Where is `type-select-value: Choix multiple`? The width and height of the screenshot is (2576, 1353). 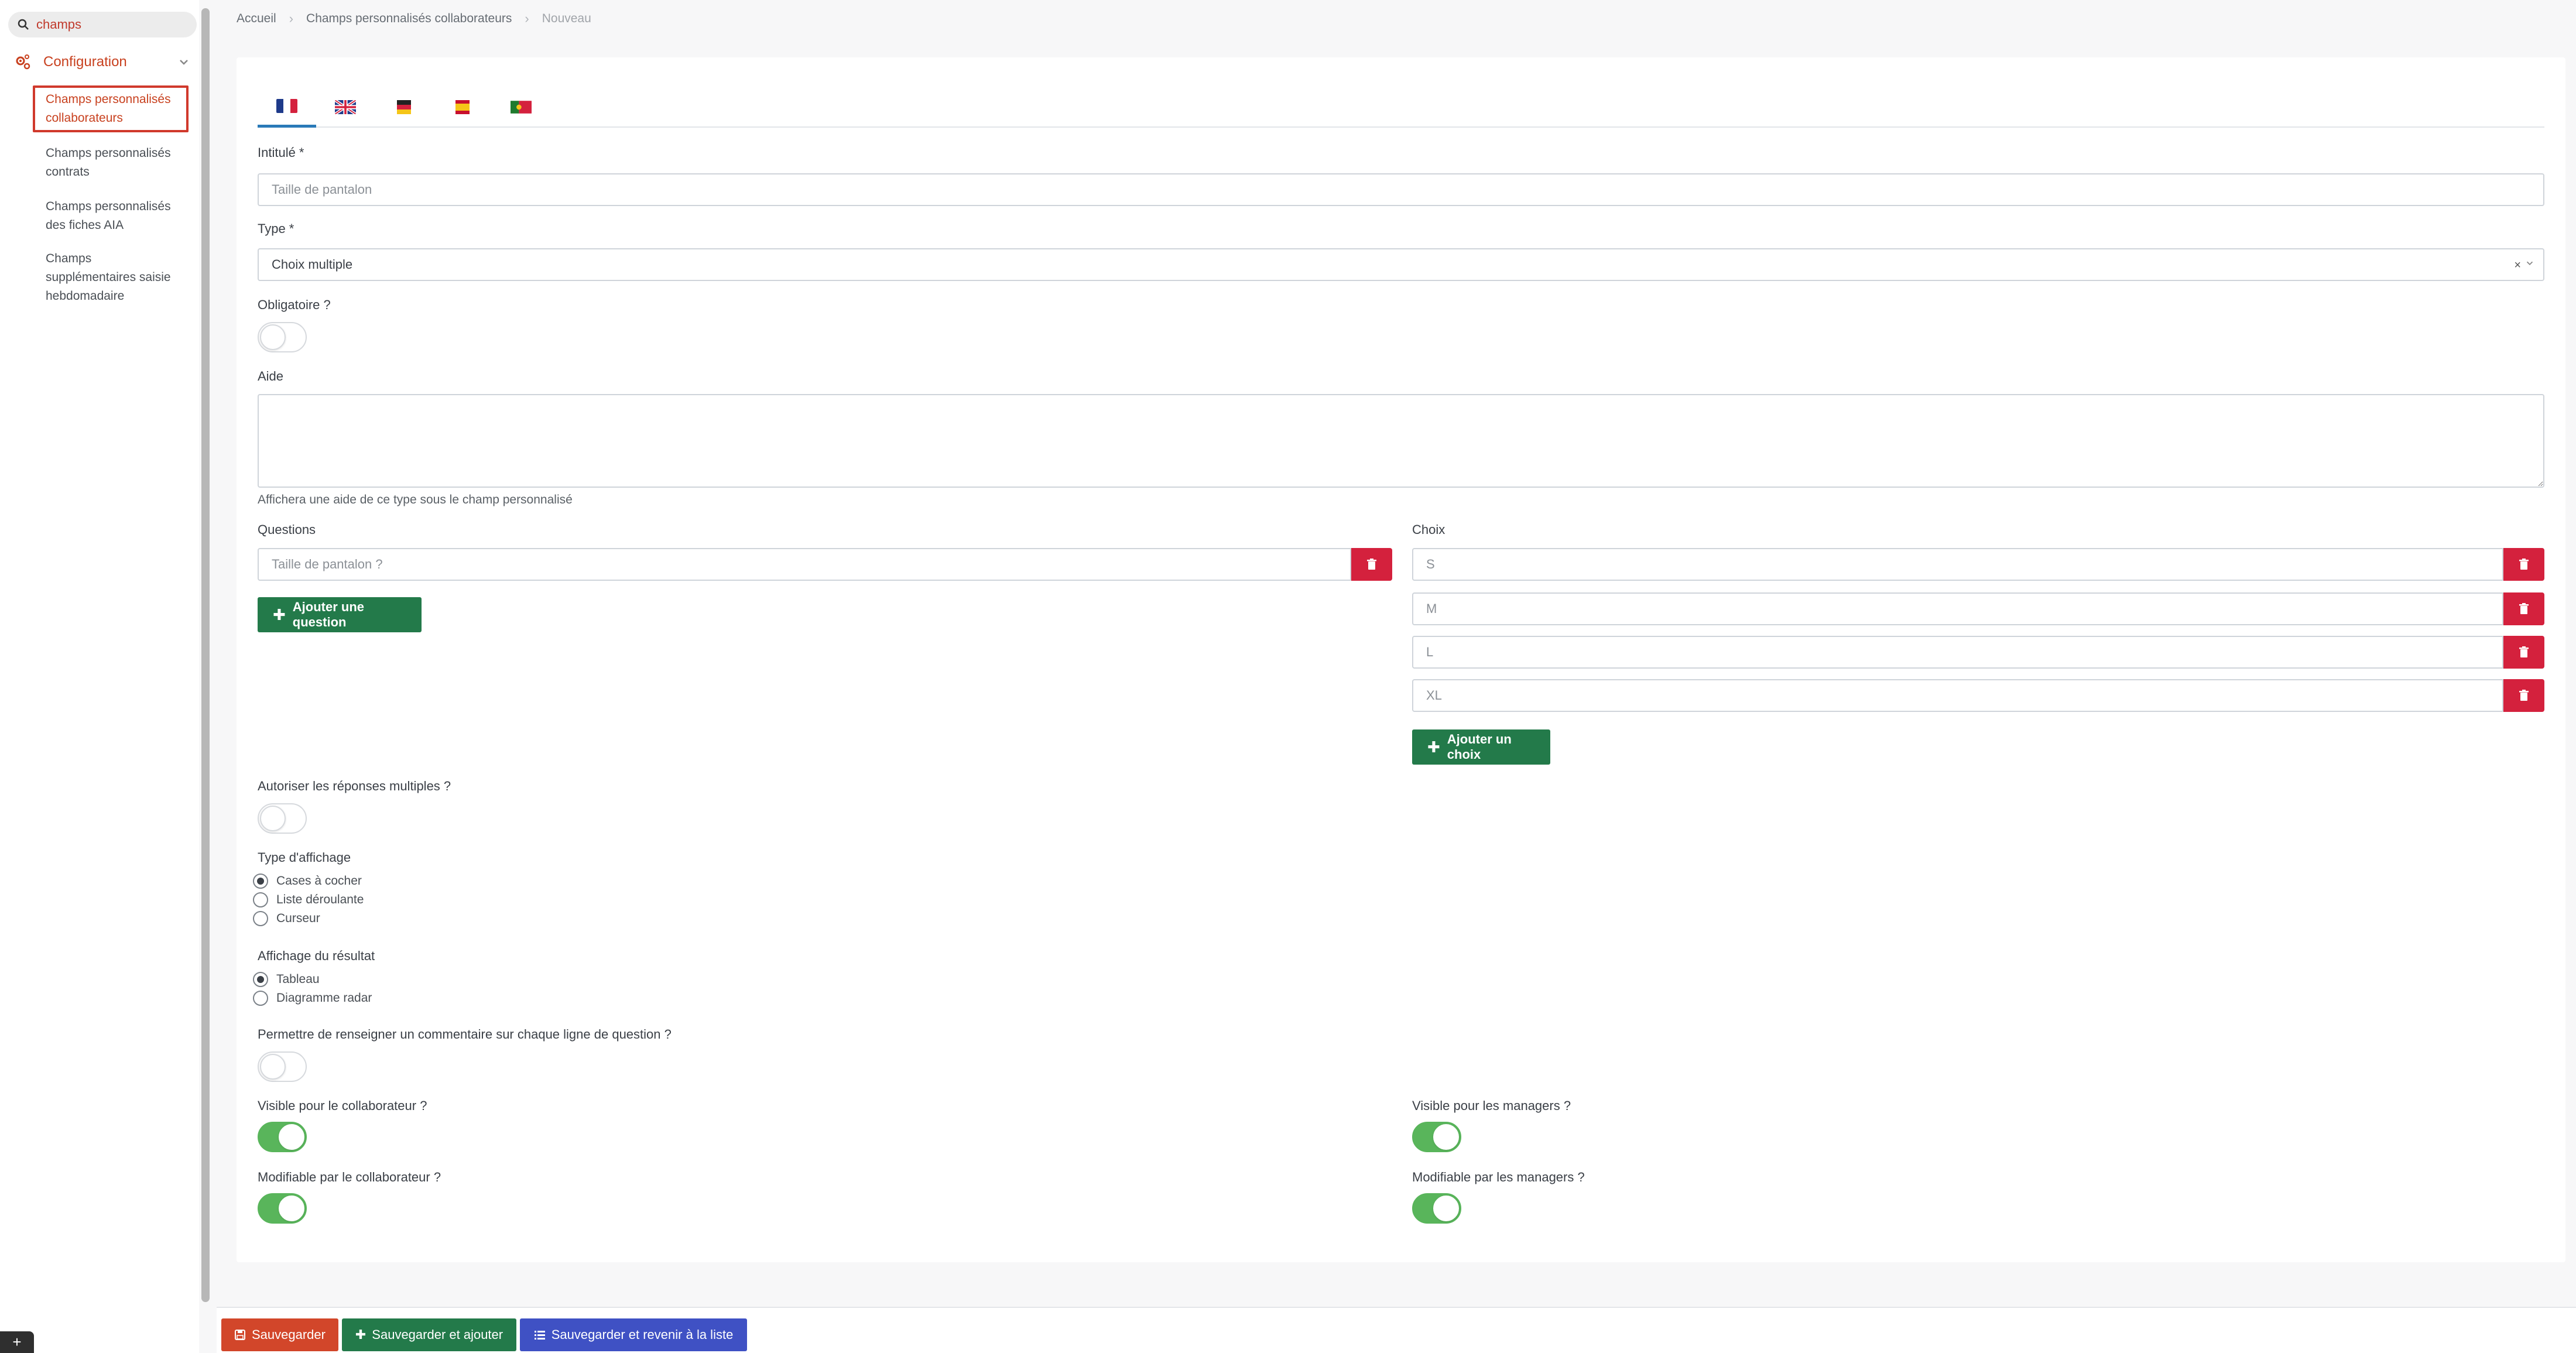 type-select-value: Choix multiple is located at coordinates (312, 264).